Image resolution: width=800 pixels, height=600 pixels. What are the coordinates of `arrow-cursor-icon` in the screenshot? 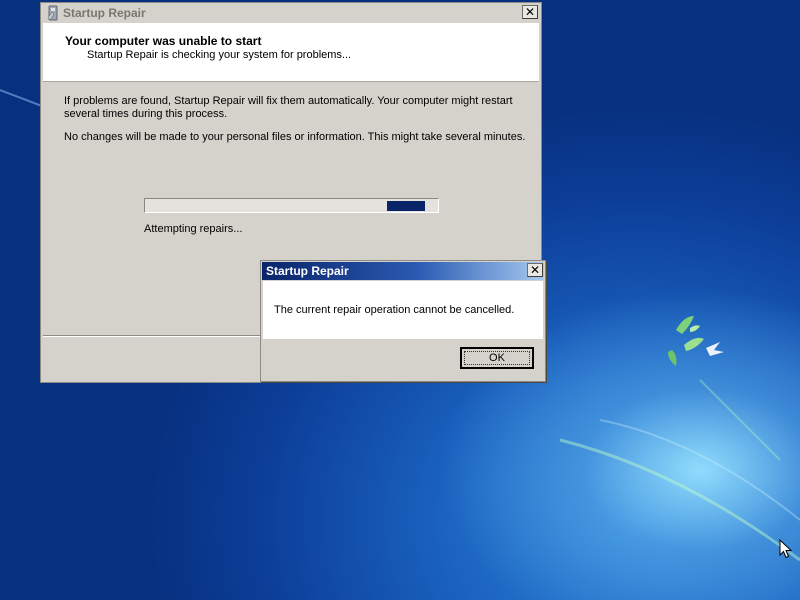 It's located at (785, 549).